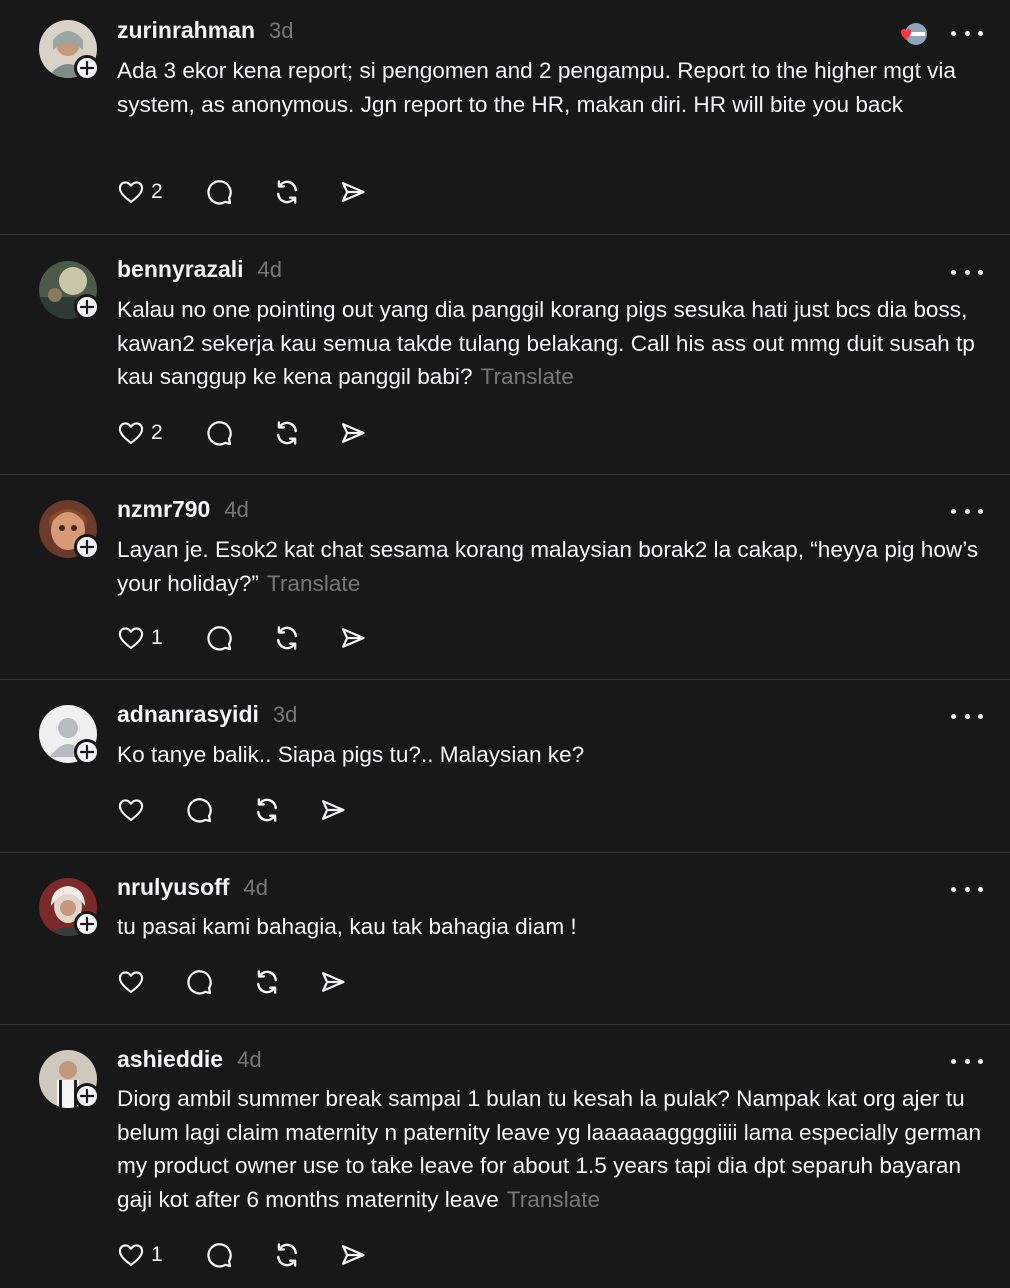 Image resolution: width=1010 pixels, height=1288 pixels. Describe the element at coordinates (186, 30) in the screenshot. I see `username: zurinrahman` at that location.